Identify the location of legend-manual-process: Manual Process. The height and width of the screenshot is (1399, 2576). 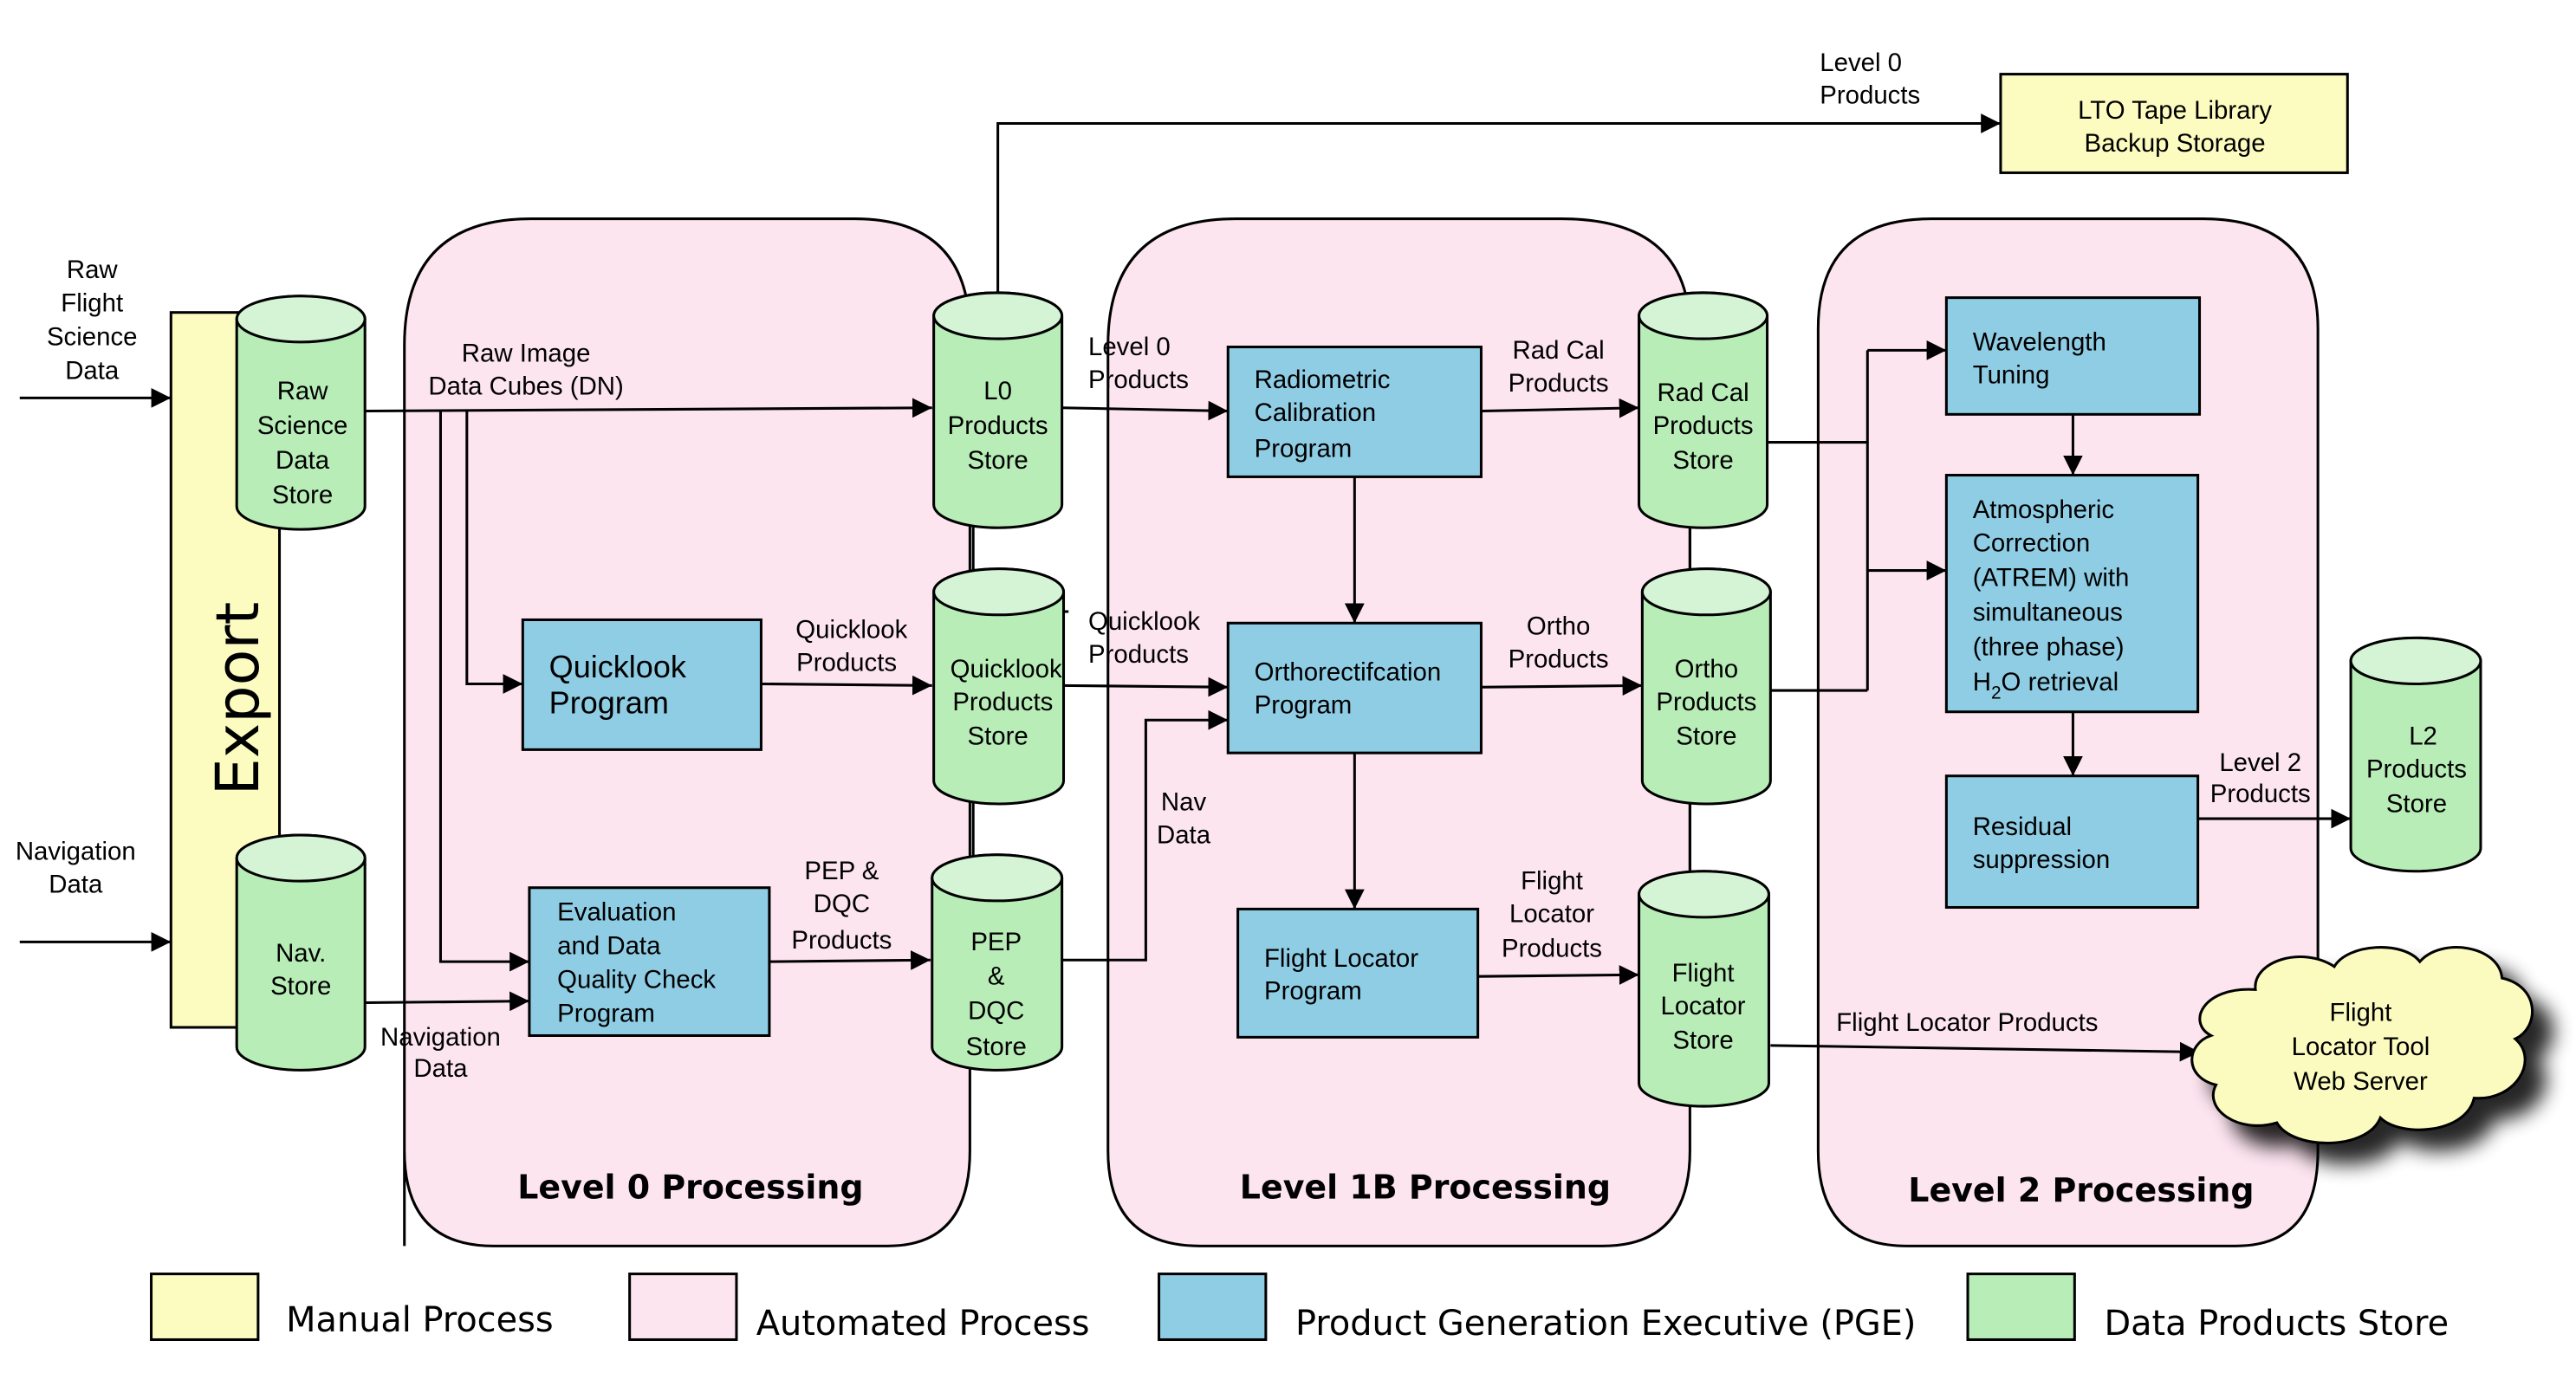
(352, 1307).